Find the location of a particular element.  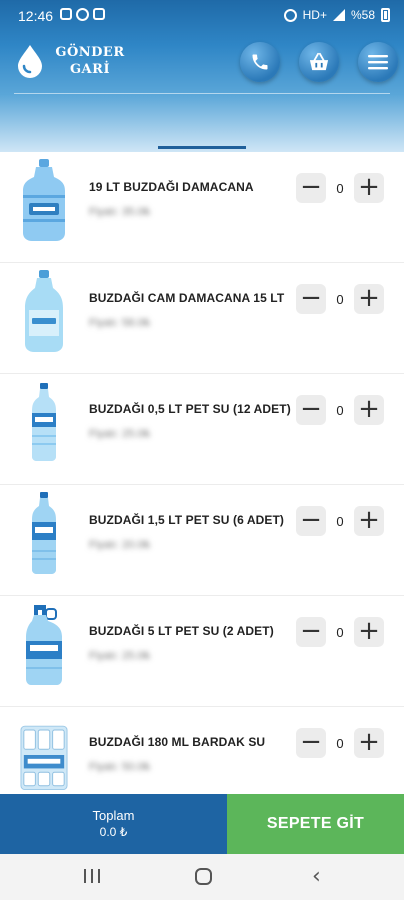

notification-icons is located at coordinates (82, 14).